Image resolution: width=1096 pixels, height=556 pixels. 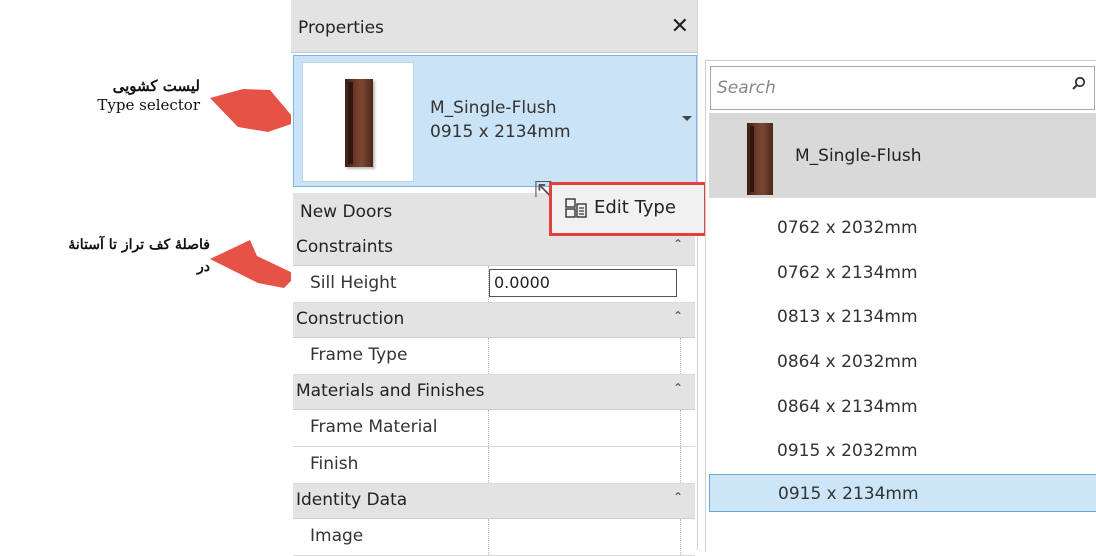 What do you see at coordinates (760, 159) in the screenshot?
I see `door-family-icon` at bounding box center [760, 159].